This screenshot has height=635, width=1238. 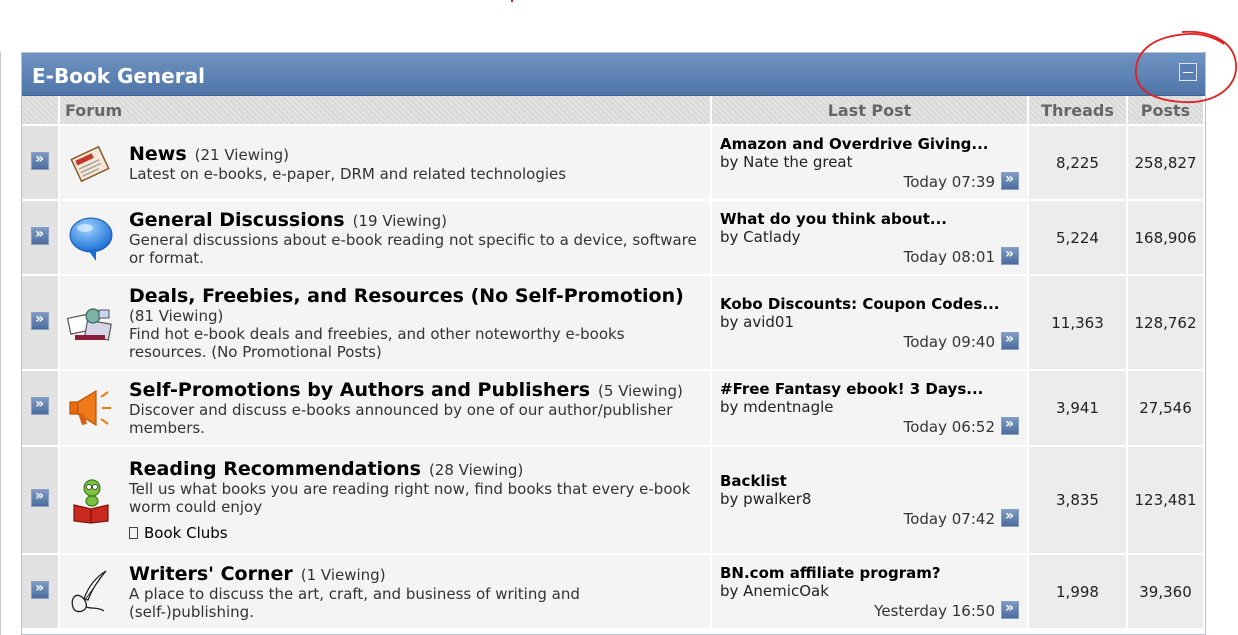 I want to click on last-post-time: Today 06:52, so click(x=949, y=427).